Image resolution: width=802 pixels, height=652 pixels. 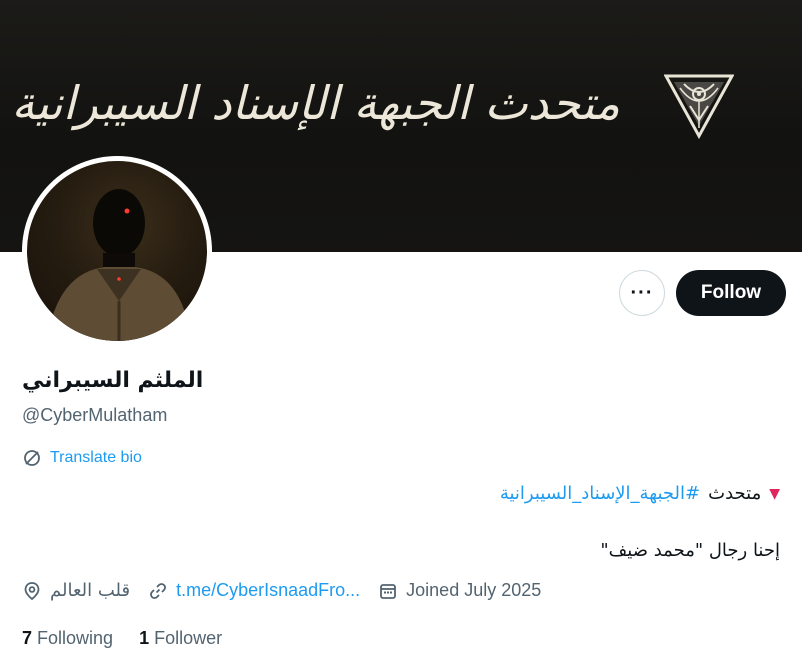 I want to click on bio-hashtag-link: #الجبهة_الإسناد_السيبرانية, so click(x=600, y=493).